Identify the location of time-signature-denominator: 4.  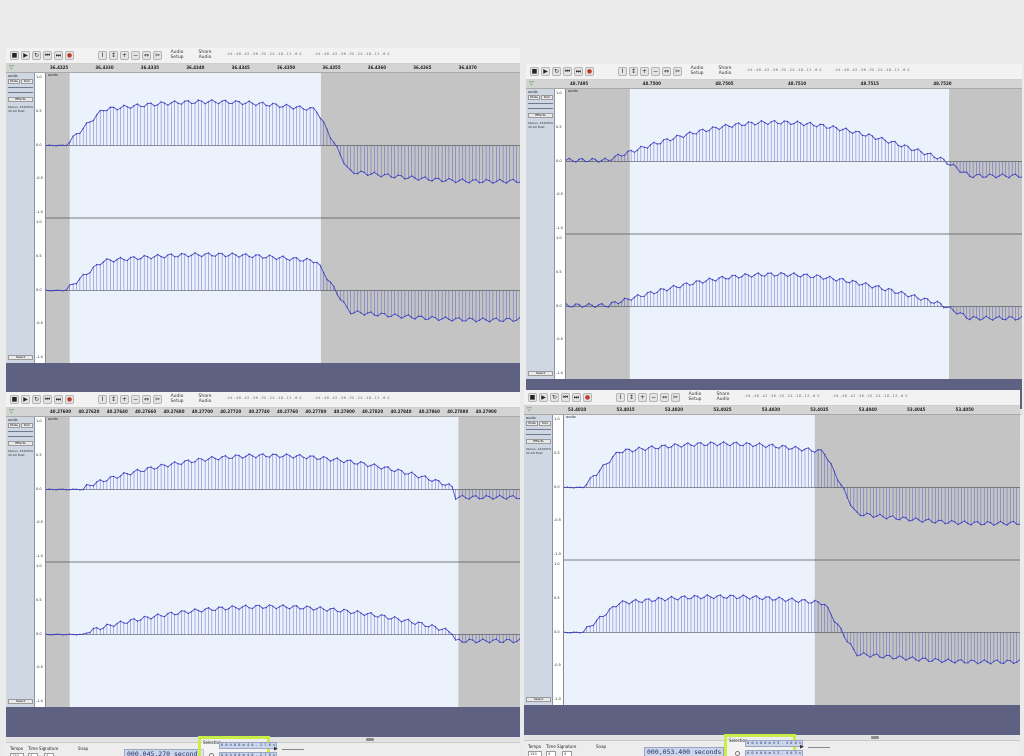
(567, 753).